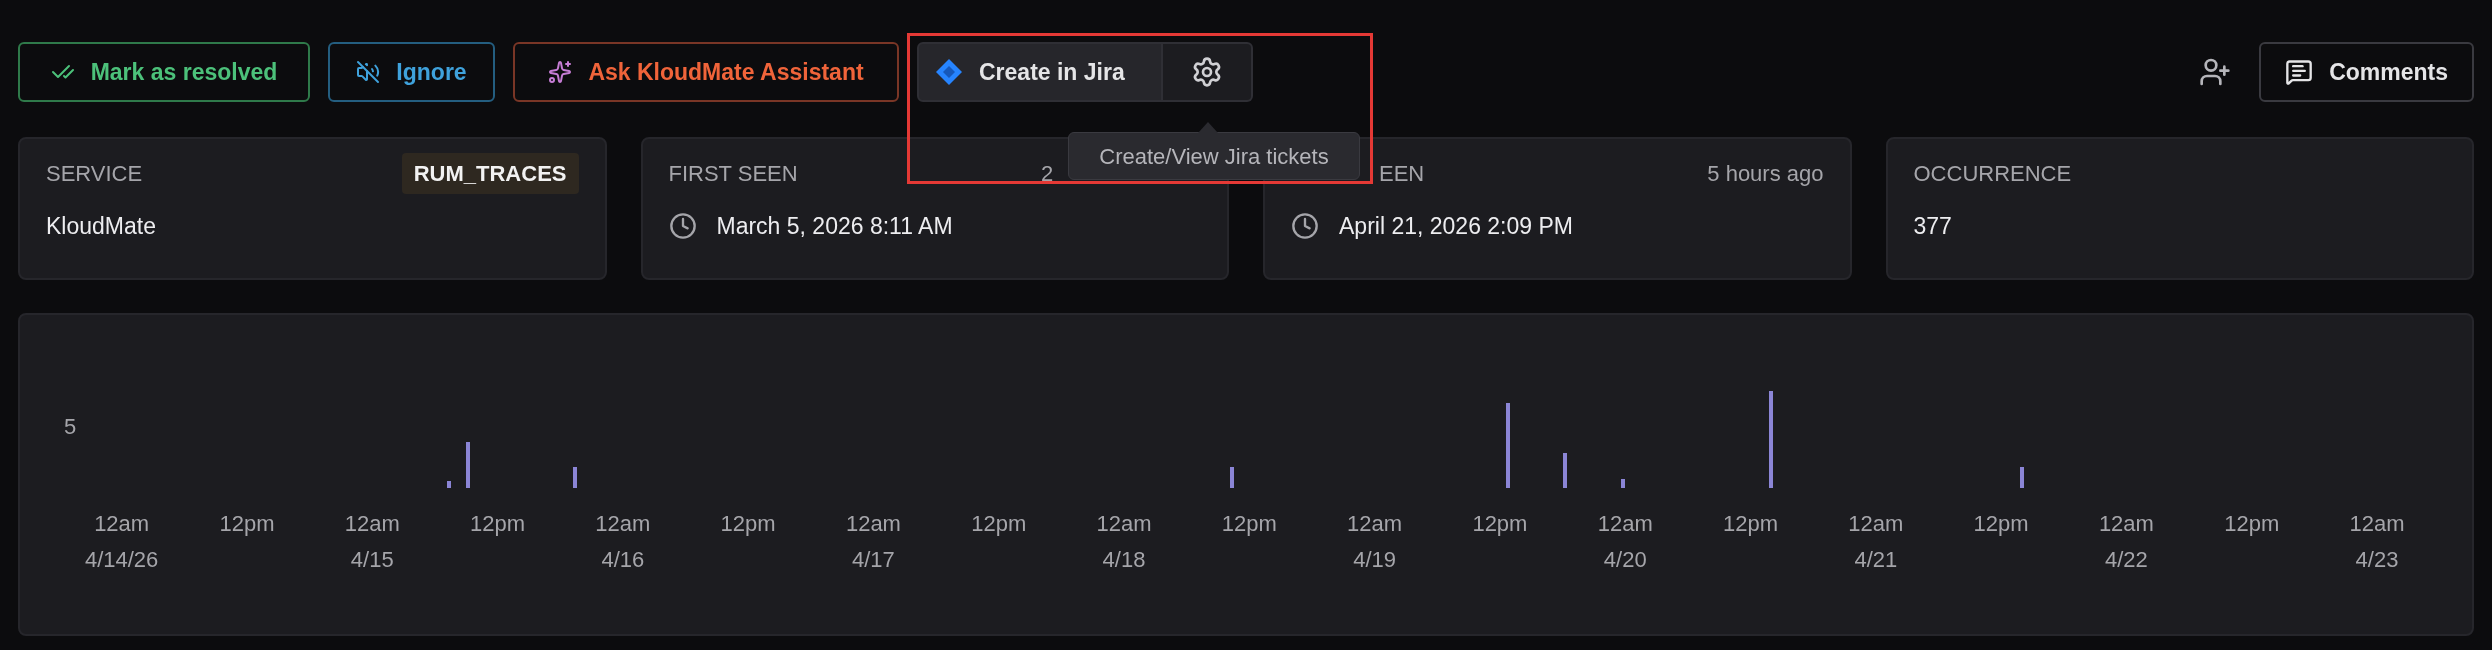  I want to click on muted-speaker-icon, so click(368, 72).